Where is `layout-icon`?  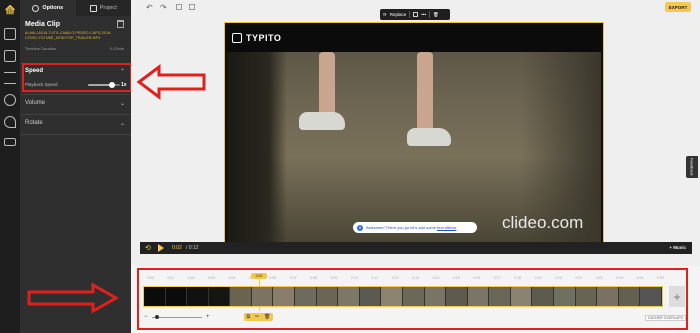
layout-icon is located at coordinates (10, 56).